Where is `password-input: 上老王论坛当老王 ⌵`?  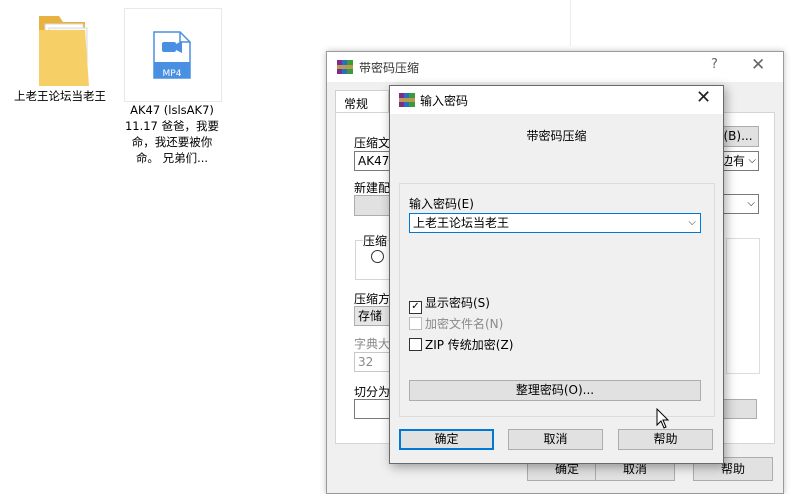
password-input: 上老王论坛当老王 ⌵ is located at coordinates (555, 223).